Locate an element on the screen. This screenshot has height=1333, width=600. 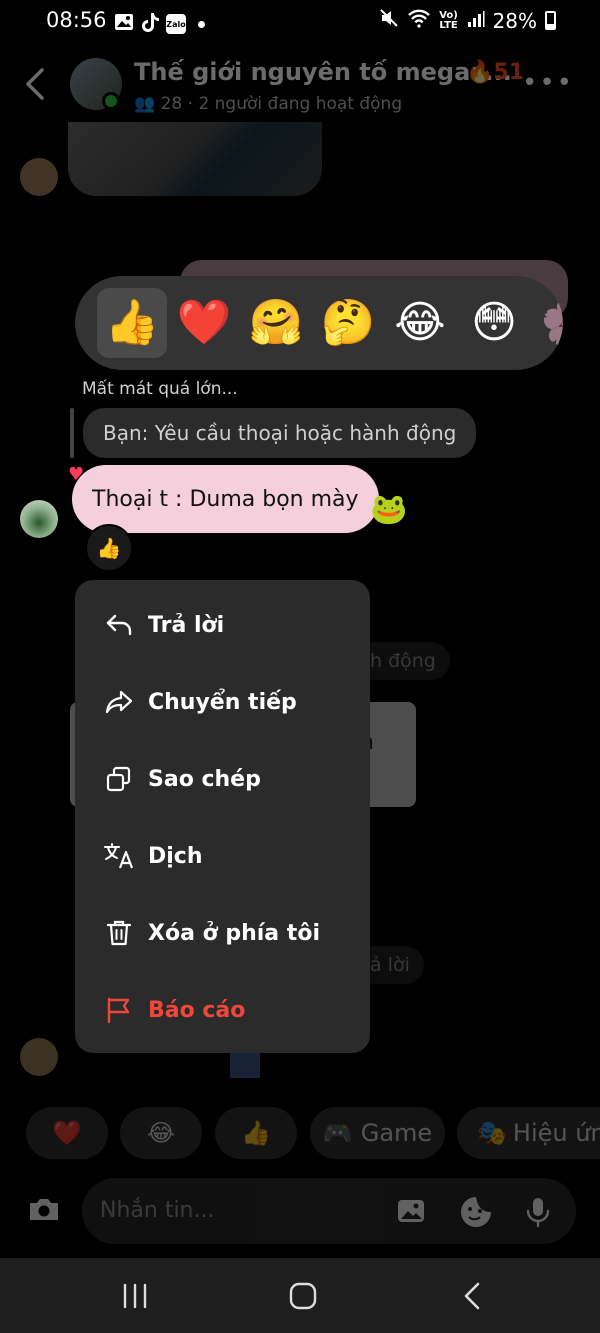
image-message is located at coordinates (195, 159).